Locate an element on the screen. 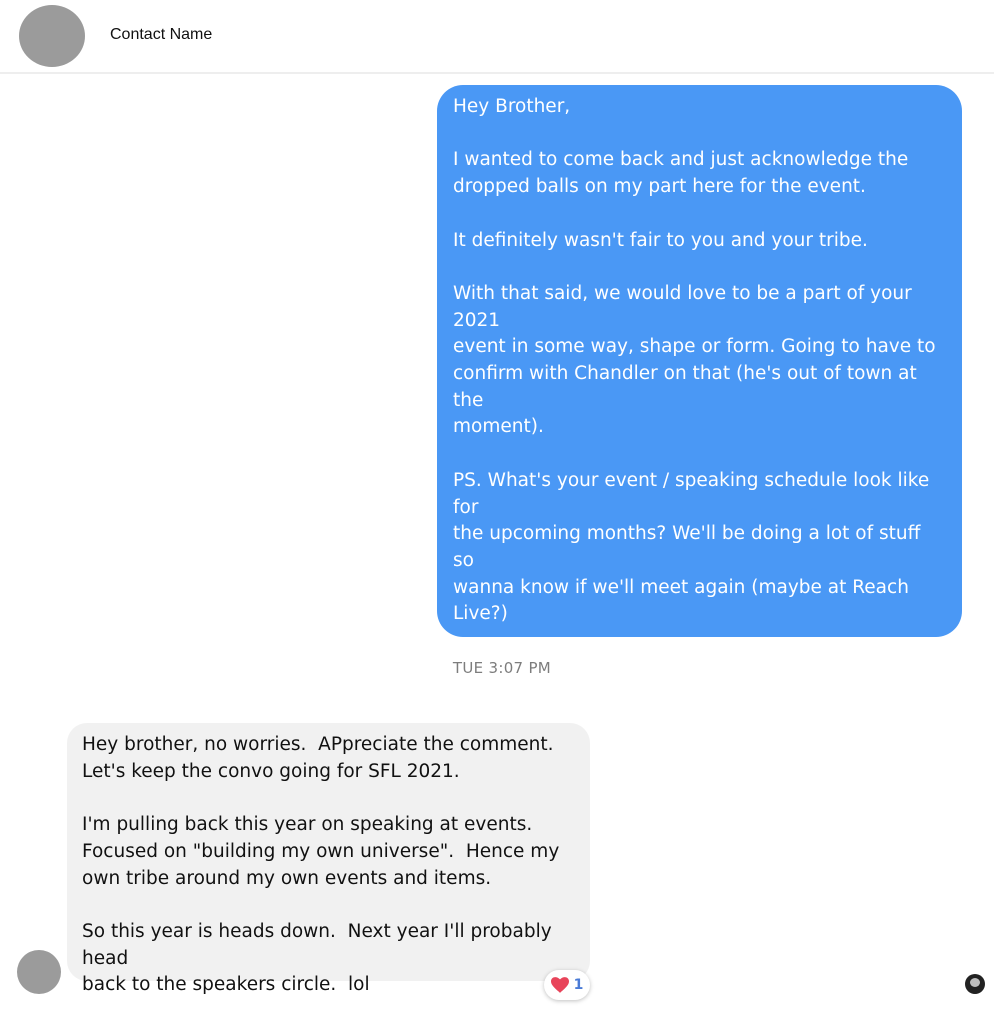  message-timestamp: TUE 3:07 PM is located at coordinates (502, 668).